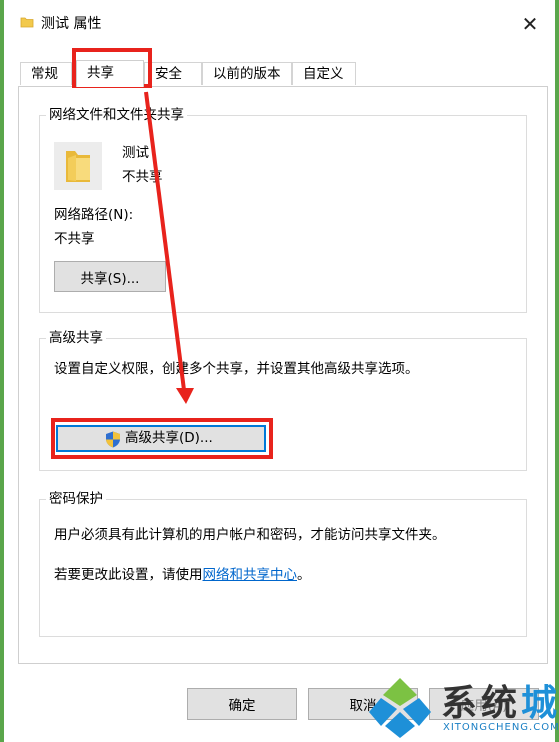 This screenshot has width=559, height=742. Describe the element at coordinates (94, 215) in the screenshot. I see `network-path-label: 网络路径(N):` at that location.